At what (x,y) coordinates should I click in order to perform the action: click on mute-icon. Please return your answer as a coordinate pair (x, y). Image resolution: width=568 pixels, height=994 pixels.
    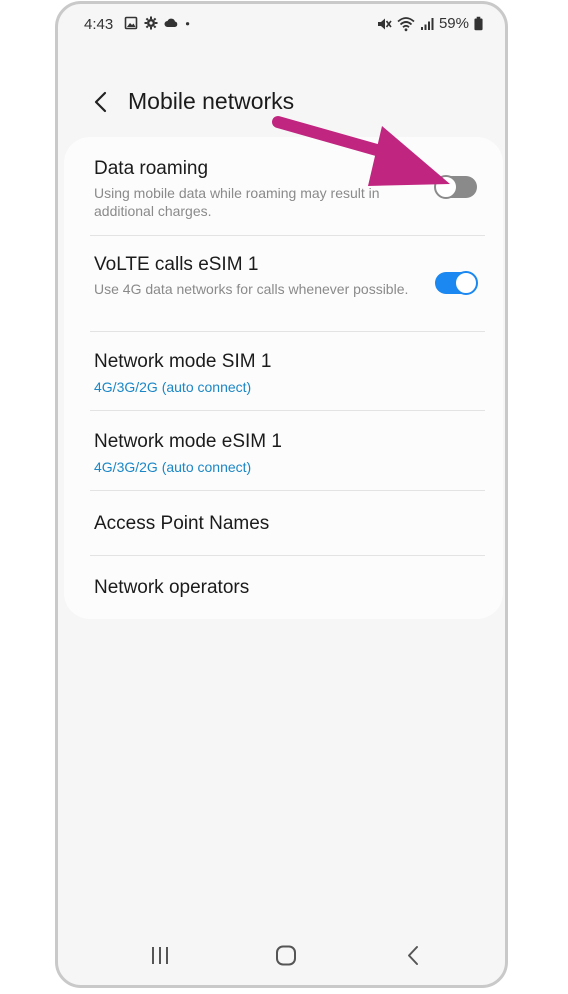
    Looking at the image, I should click on (384, 23).